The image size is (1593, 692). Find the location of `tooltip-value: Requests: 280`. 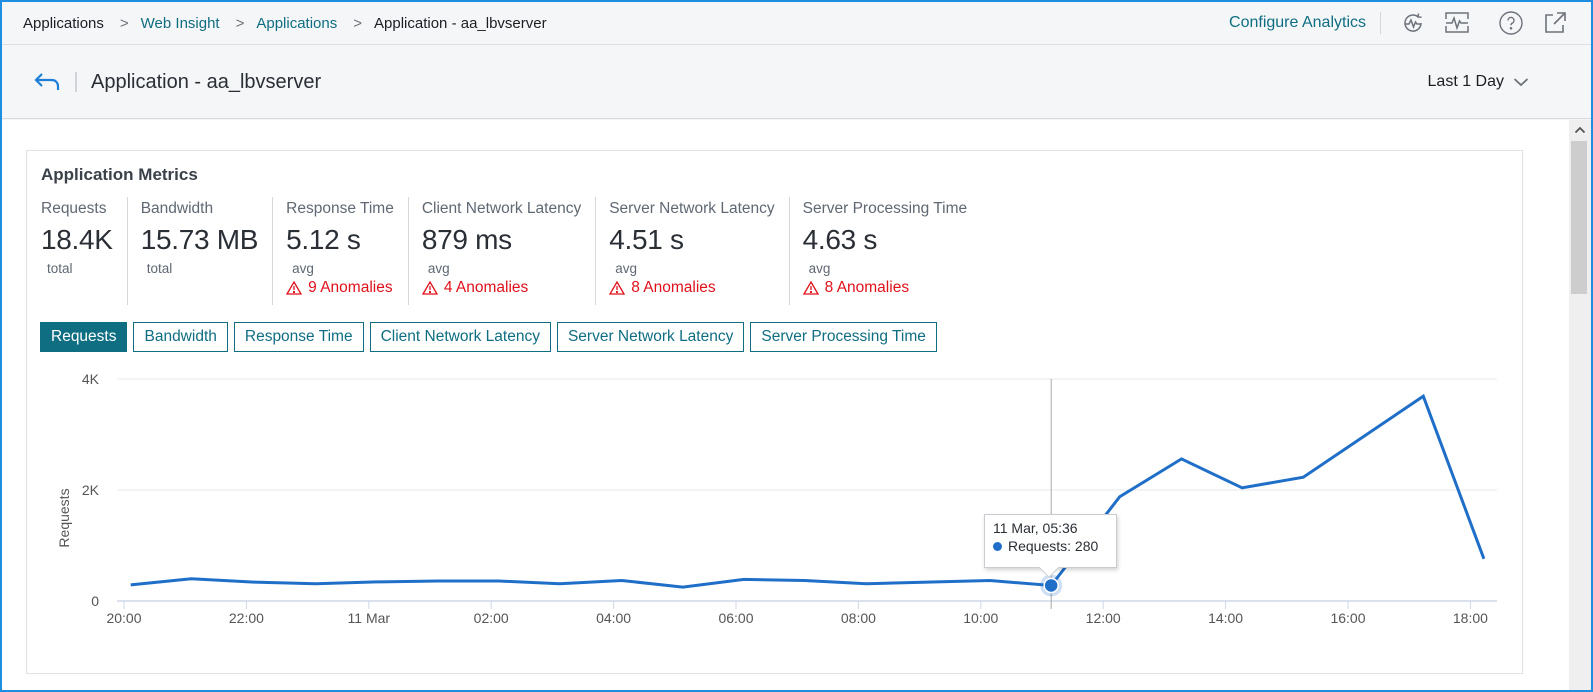

tooltip-value: Requests: 280 is located at coordinates (1053, 546).